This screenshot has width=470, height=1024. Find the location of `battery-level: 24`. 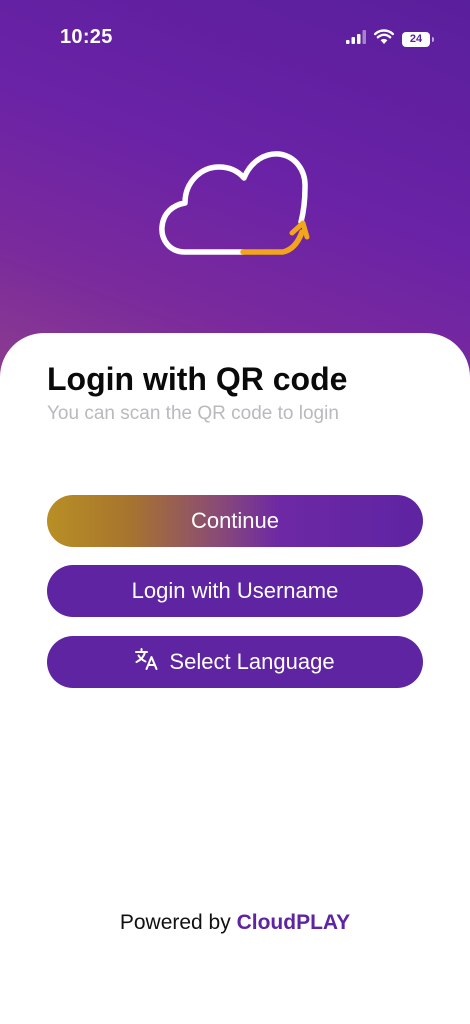

battery-level: 24 is located at coordinates (416, 39).